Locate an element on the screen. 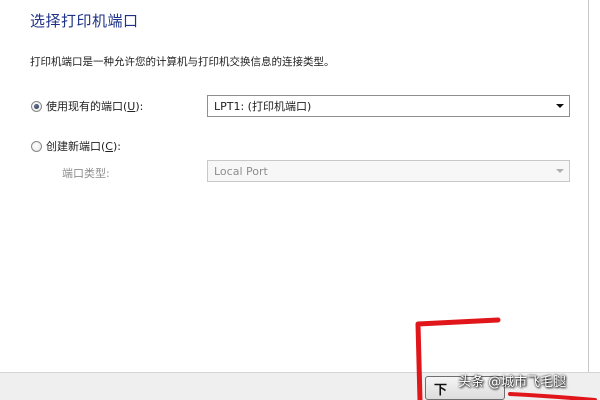 Image resolution: width=600 pixels, height=400 pixels. use-existing-port-option: 使用现有的端口(U): is located at coordinates (87, 106).